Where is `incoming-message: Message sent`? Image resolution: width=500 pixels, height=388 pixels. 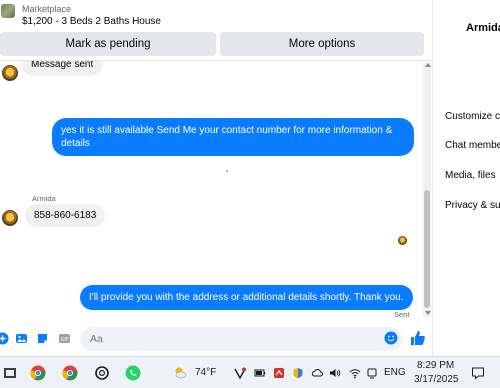 incoming-message: Message sent is located at coordinates (62, 68).